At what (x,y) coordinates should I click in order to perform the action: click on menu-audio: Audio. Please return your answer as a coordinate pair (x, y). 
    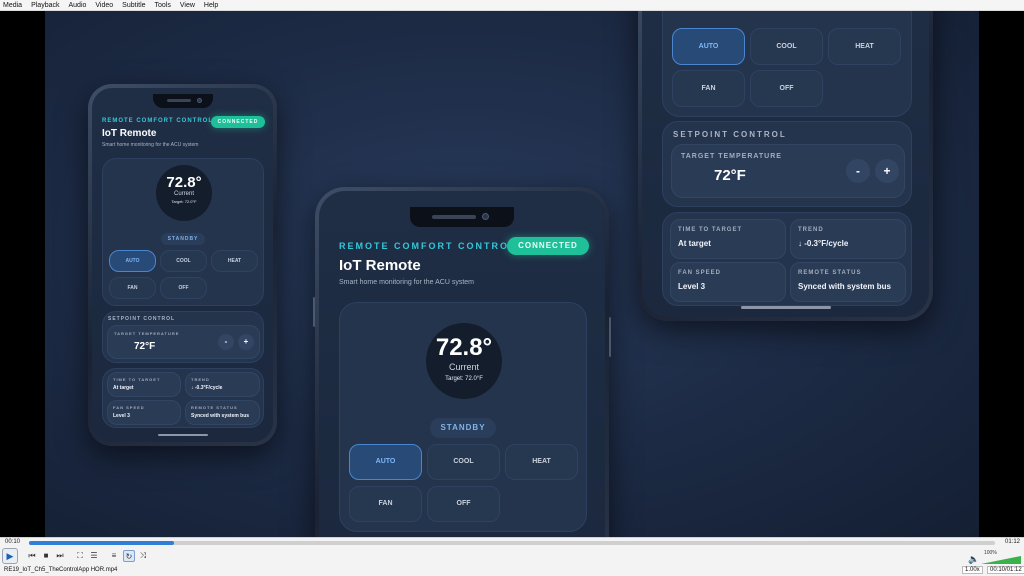
    Looking at the image, I should click on (77, 5).